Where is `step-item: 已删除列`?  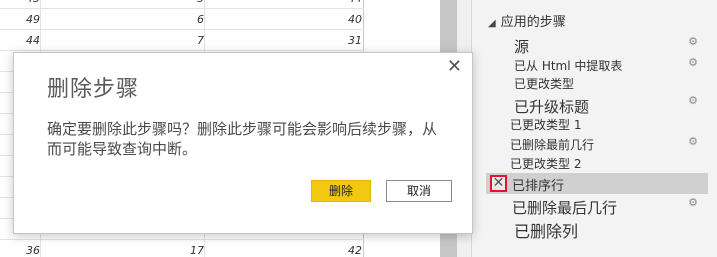
step-item: 已删除列 is located at coordinates (597, 229).